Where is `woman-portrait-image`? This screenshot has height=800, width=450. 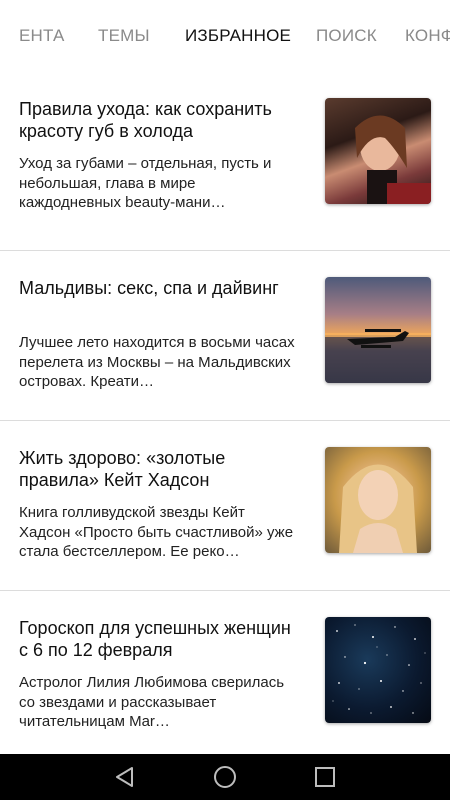 woman-portrait-image is located at coordinates (378, 151).